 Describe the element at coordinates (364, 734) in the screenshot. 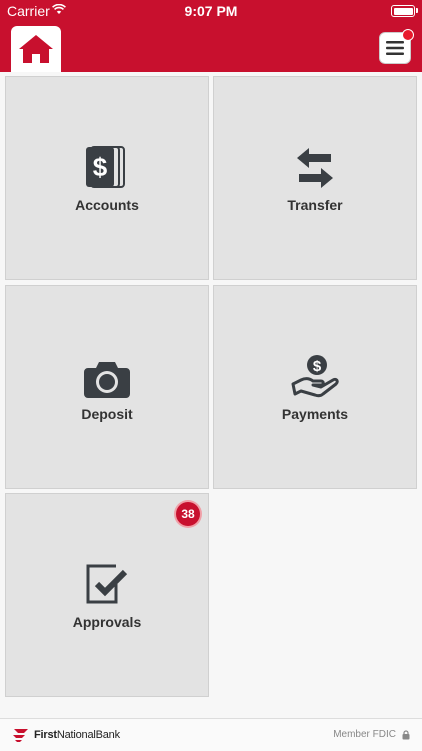

I see `fdic-label: Member FDIC` at that location.